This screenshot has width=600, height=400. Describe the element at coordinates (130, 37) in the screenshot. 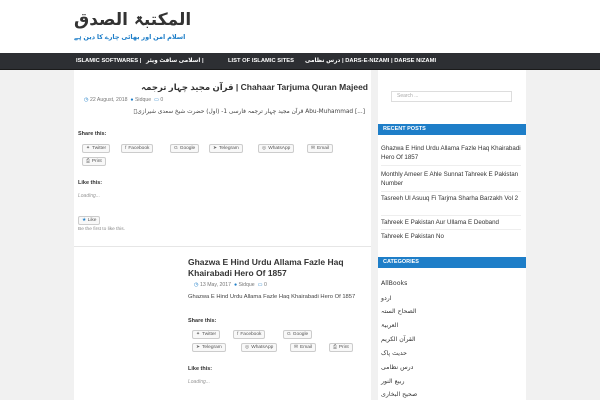

I see `site-tagline: اسلام امن اور بھائی چارے کا دین ہے` at that location.